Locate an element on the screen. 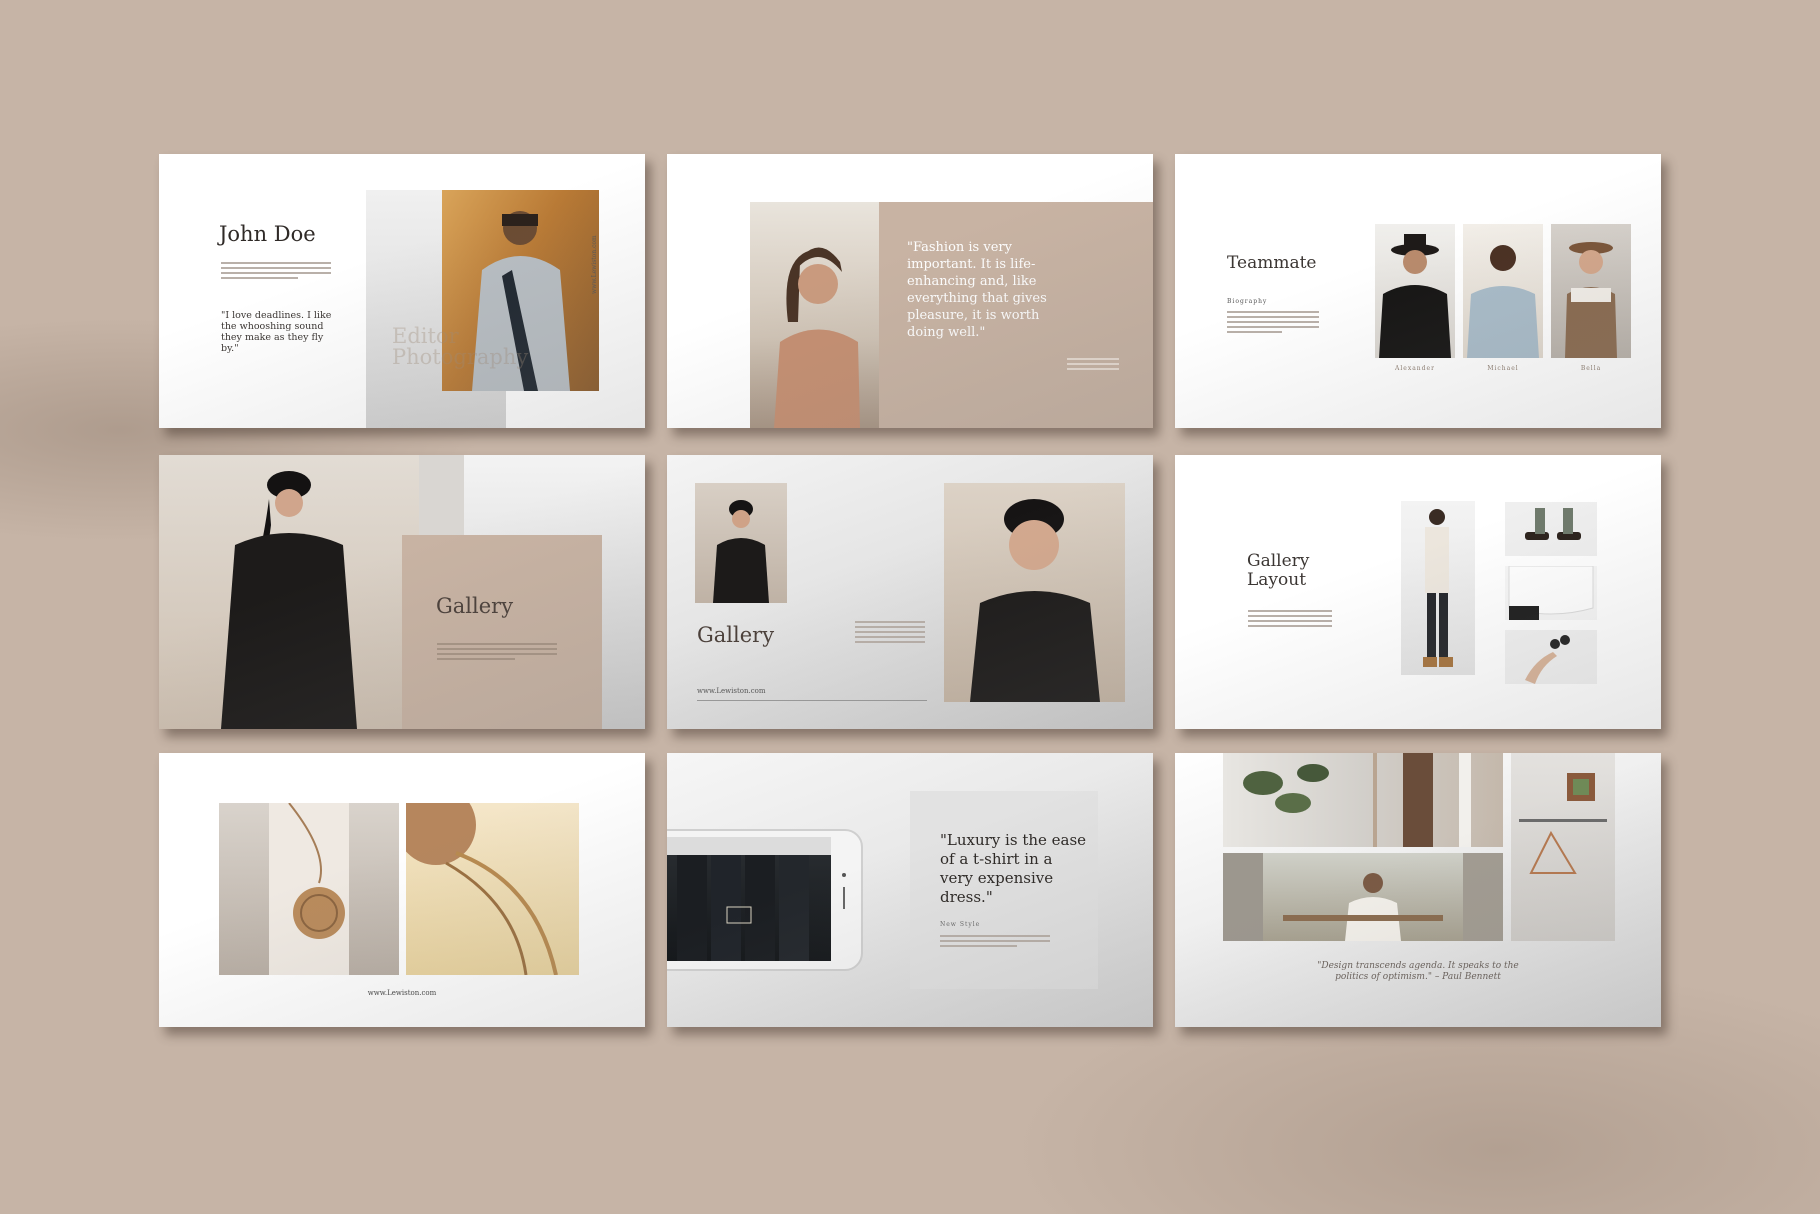 The image size is (1820, 1214). phone-screen-tshirts is located at coordinates (749, 899).